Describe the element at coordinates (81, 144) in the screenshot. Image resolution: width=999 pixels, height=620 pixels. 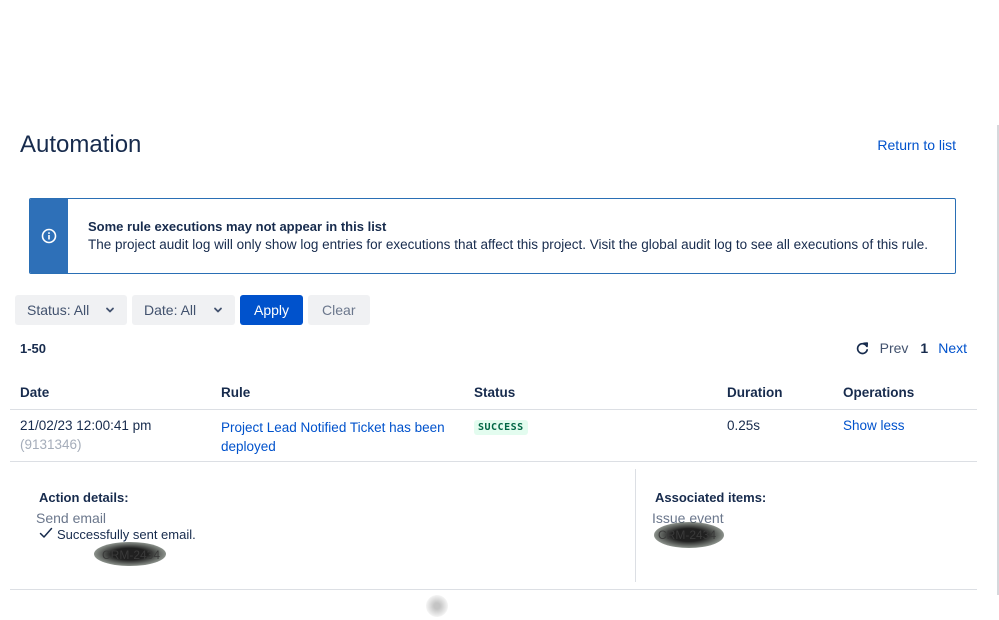
I see `page-title: Automation` at that location.